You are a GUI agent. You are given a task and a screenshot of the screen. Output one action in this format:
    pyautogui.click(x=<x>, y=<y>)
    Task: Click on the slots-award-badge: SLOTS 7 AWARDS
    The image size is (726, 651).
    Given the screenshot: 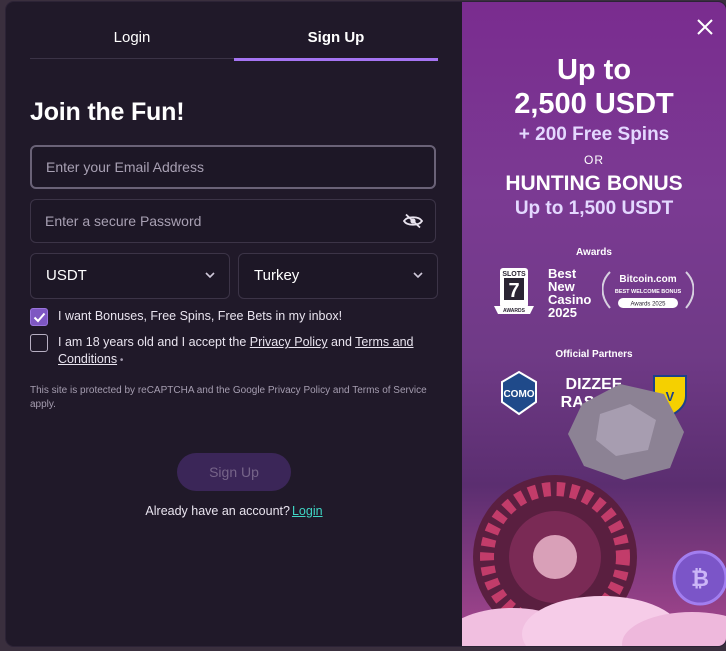 What is the action you would take?
    pyautogui.click(x=514, y=291)
    